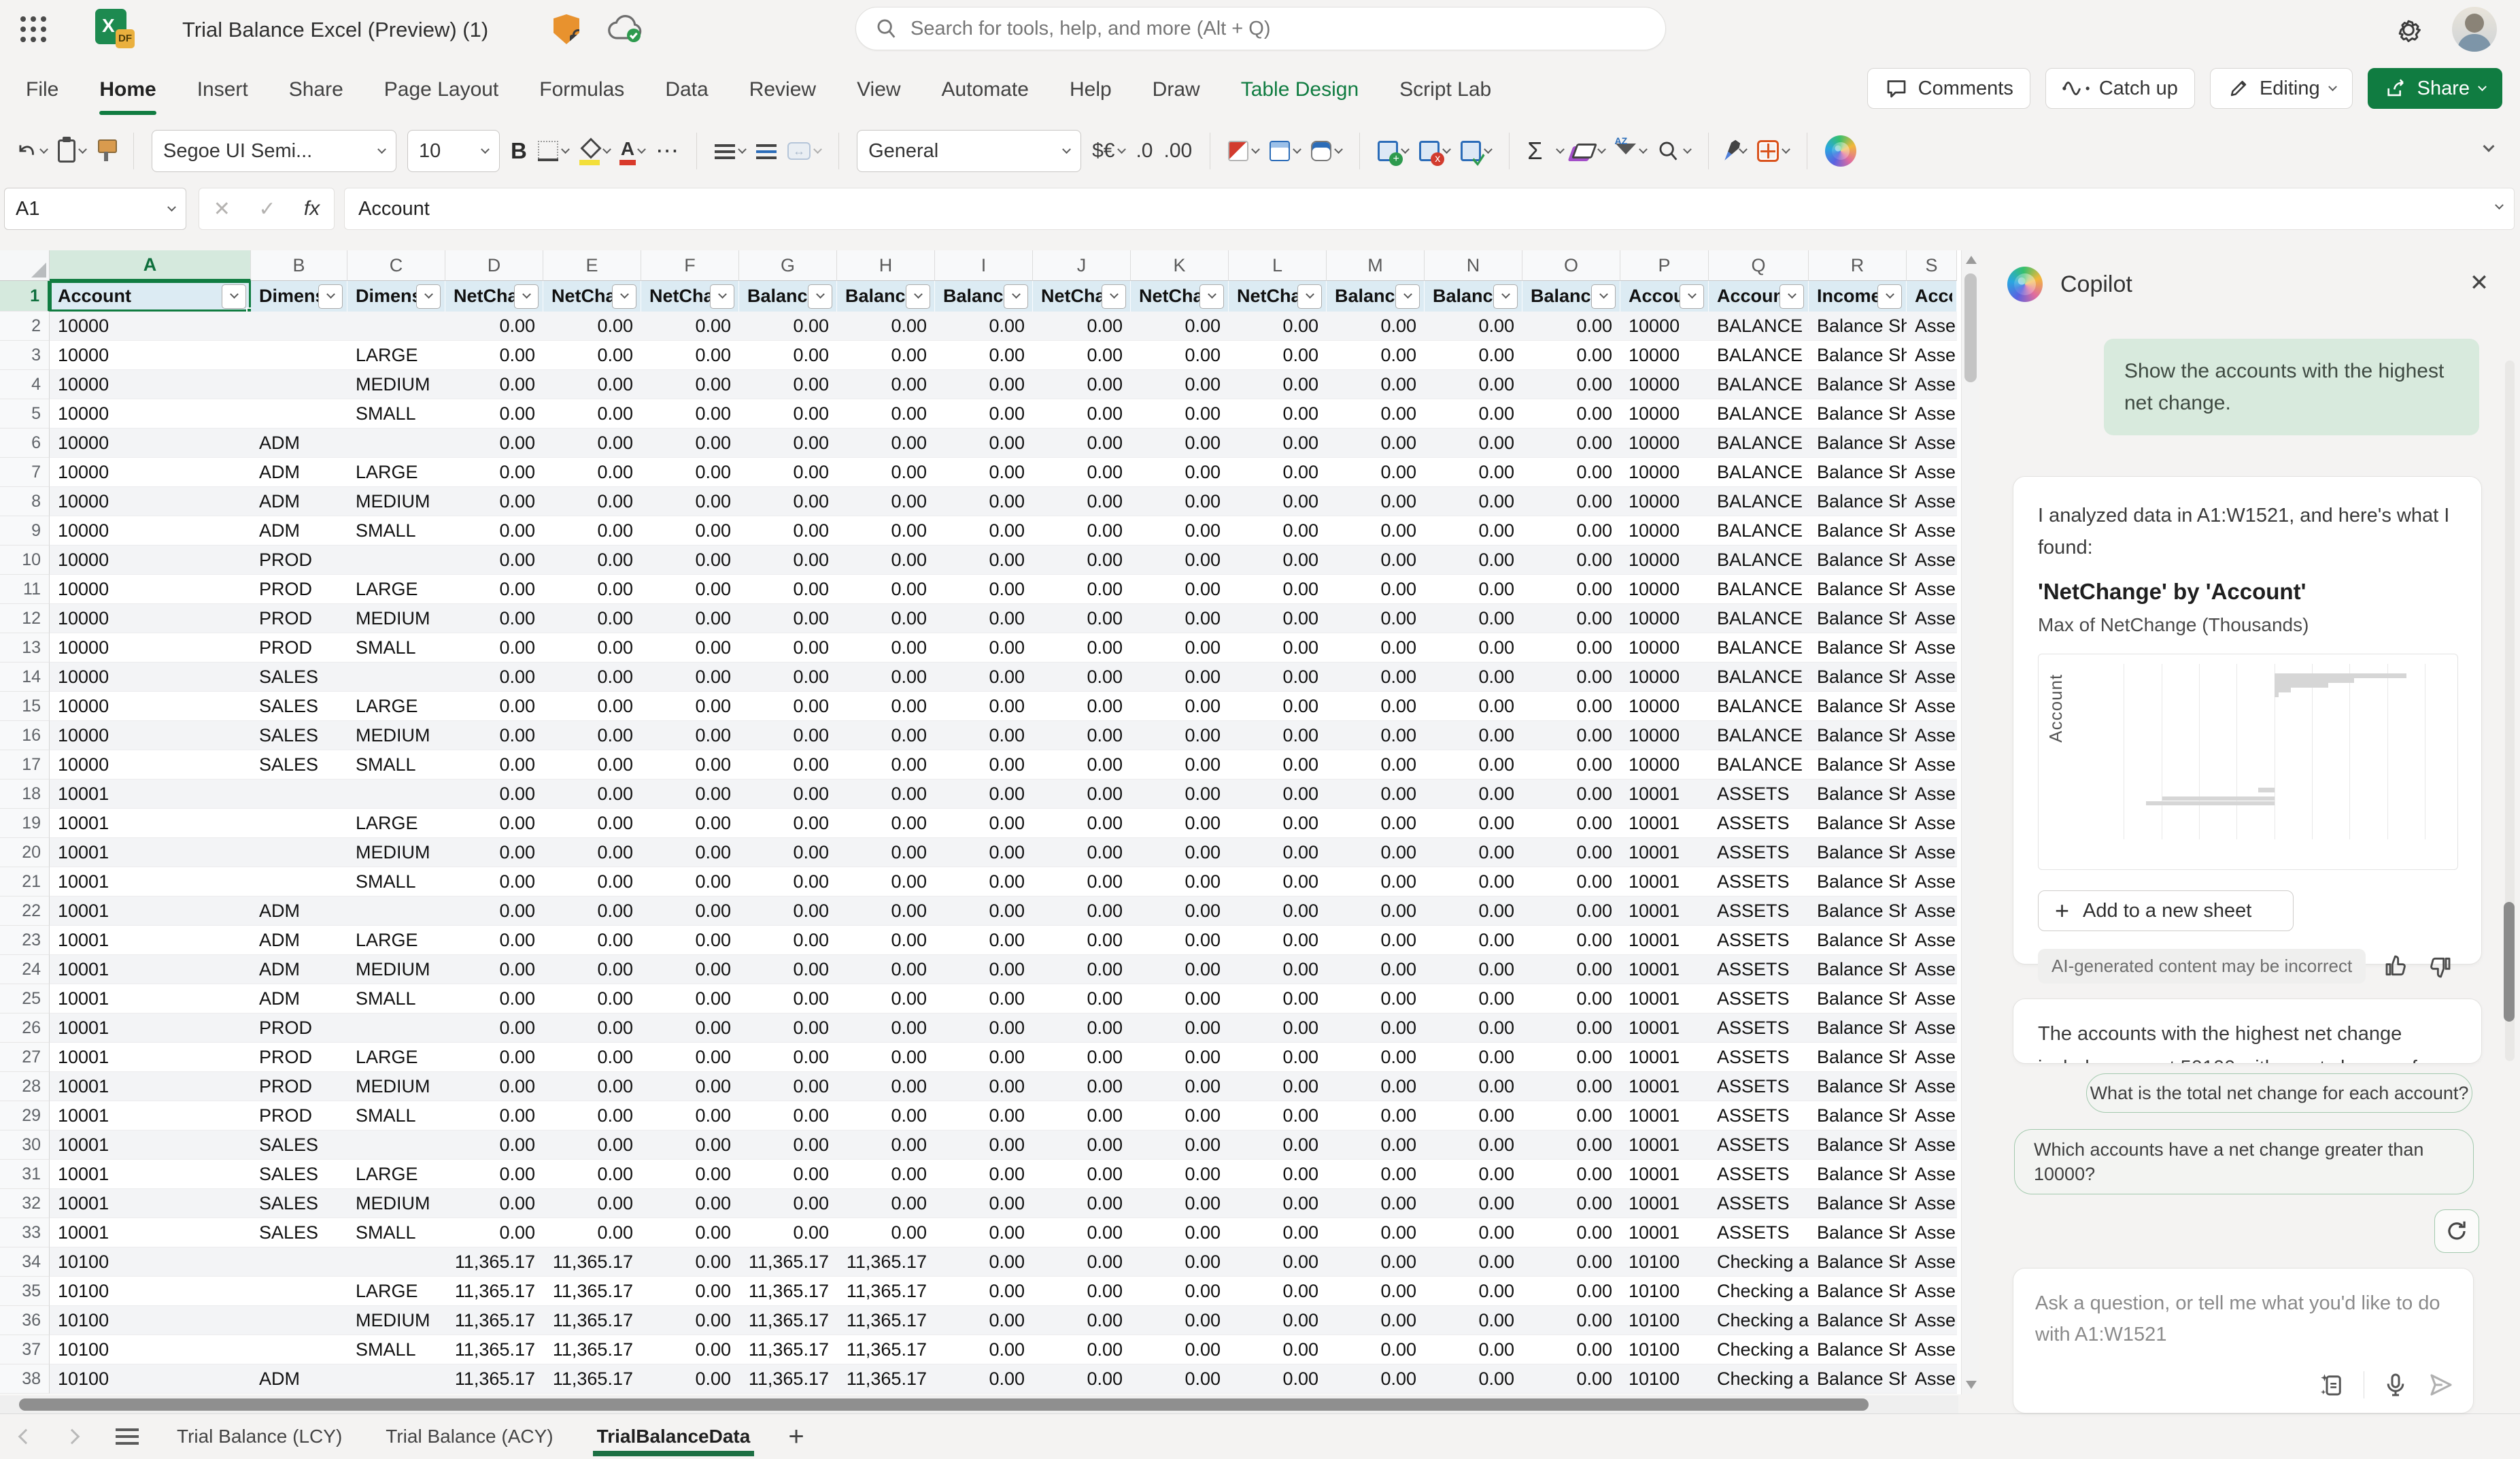  What do you see at coordinates (1082, 765) in the screenshot?
I see `cell-J17: 0.00` at bounding box center [1082, 765].